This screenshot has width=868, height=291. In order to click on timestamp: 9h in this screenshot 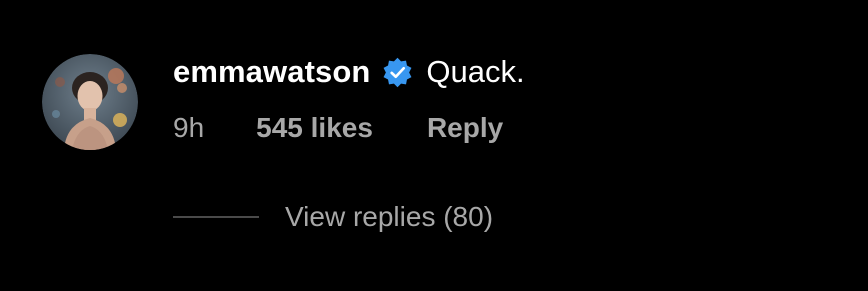, I will do `click(189, 127)`.